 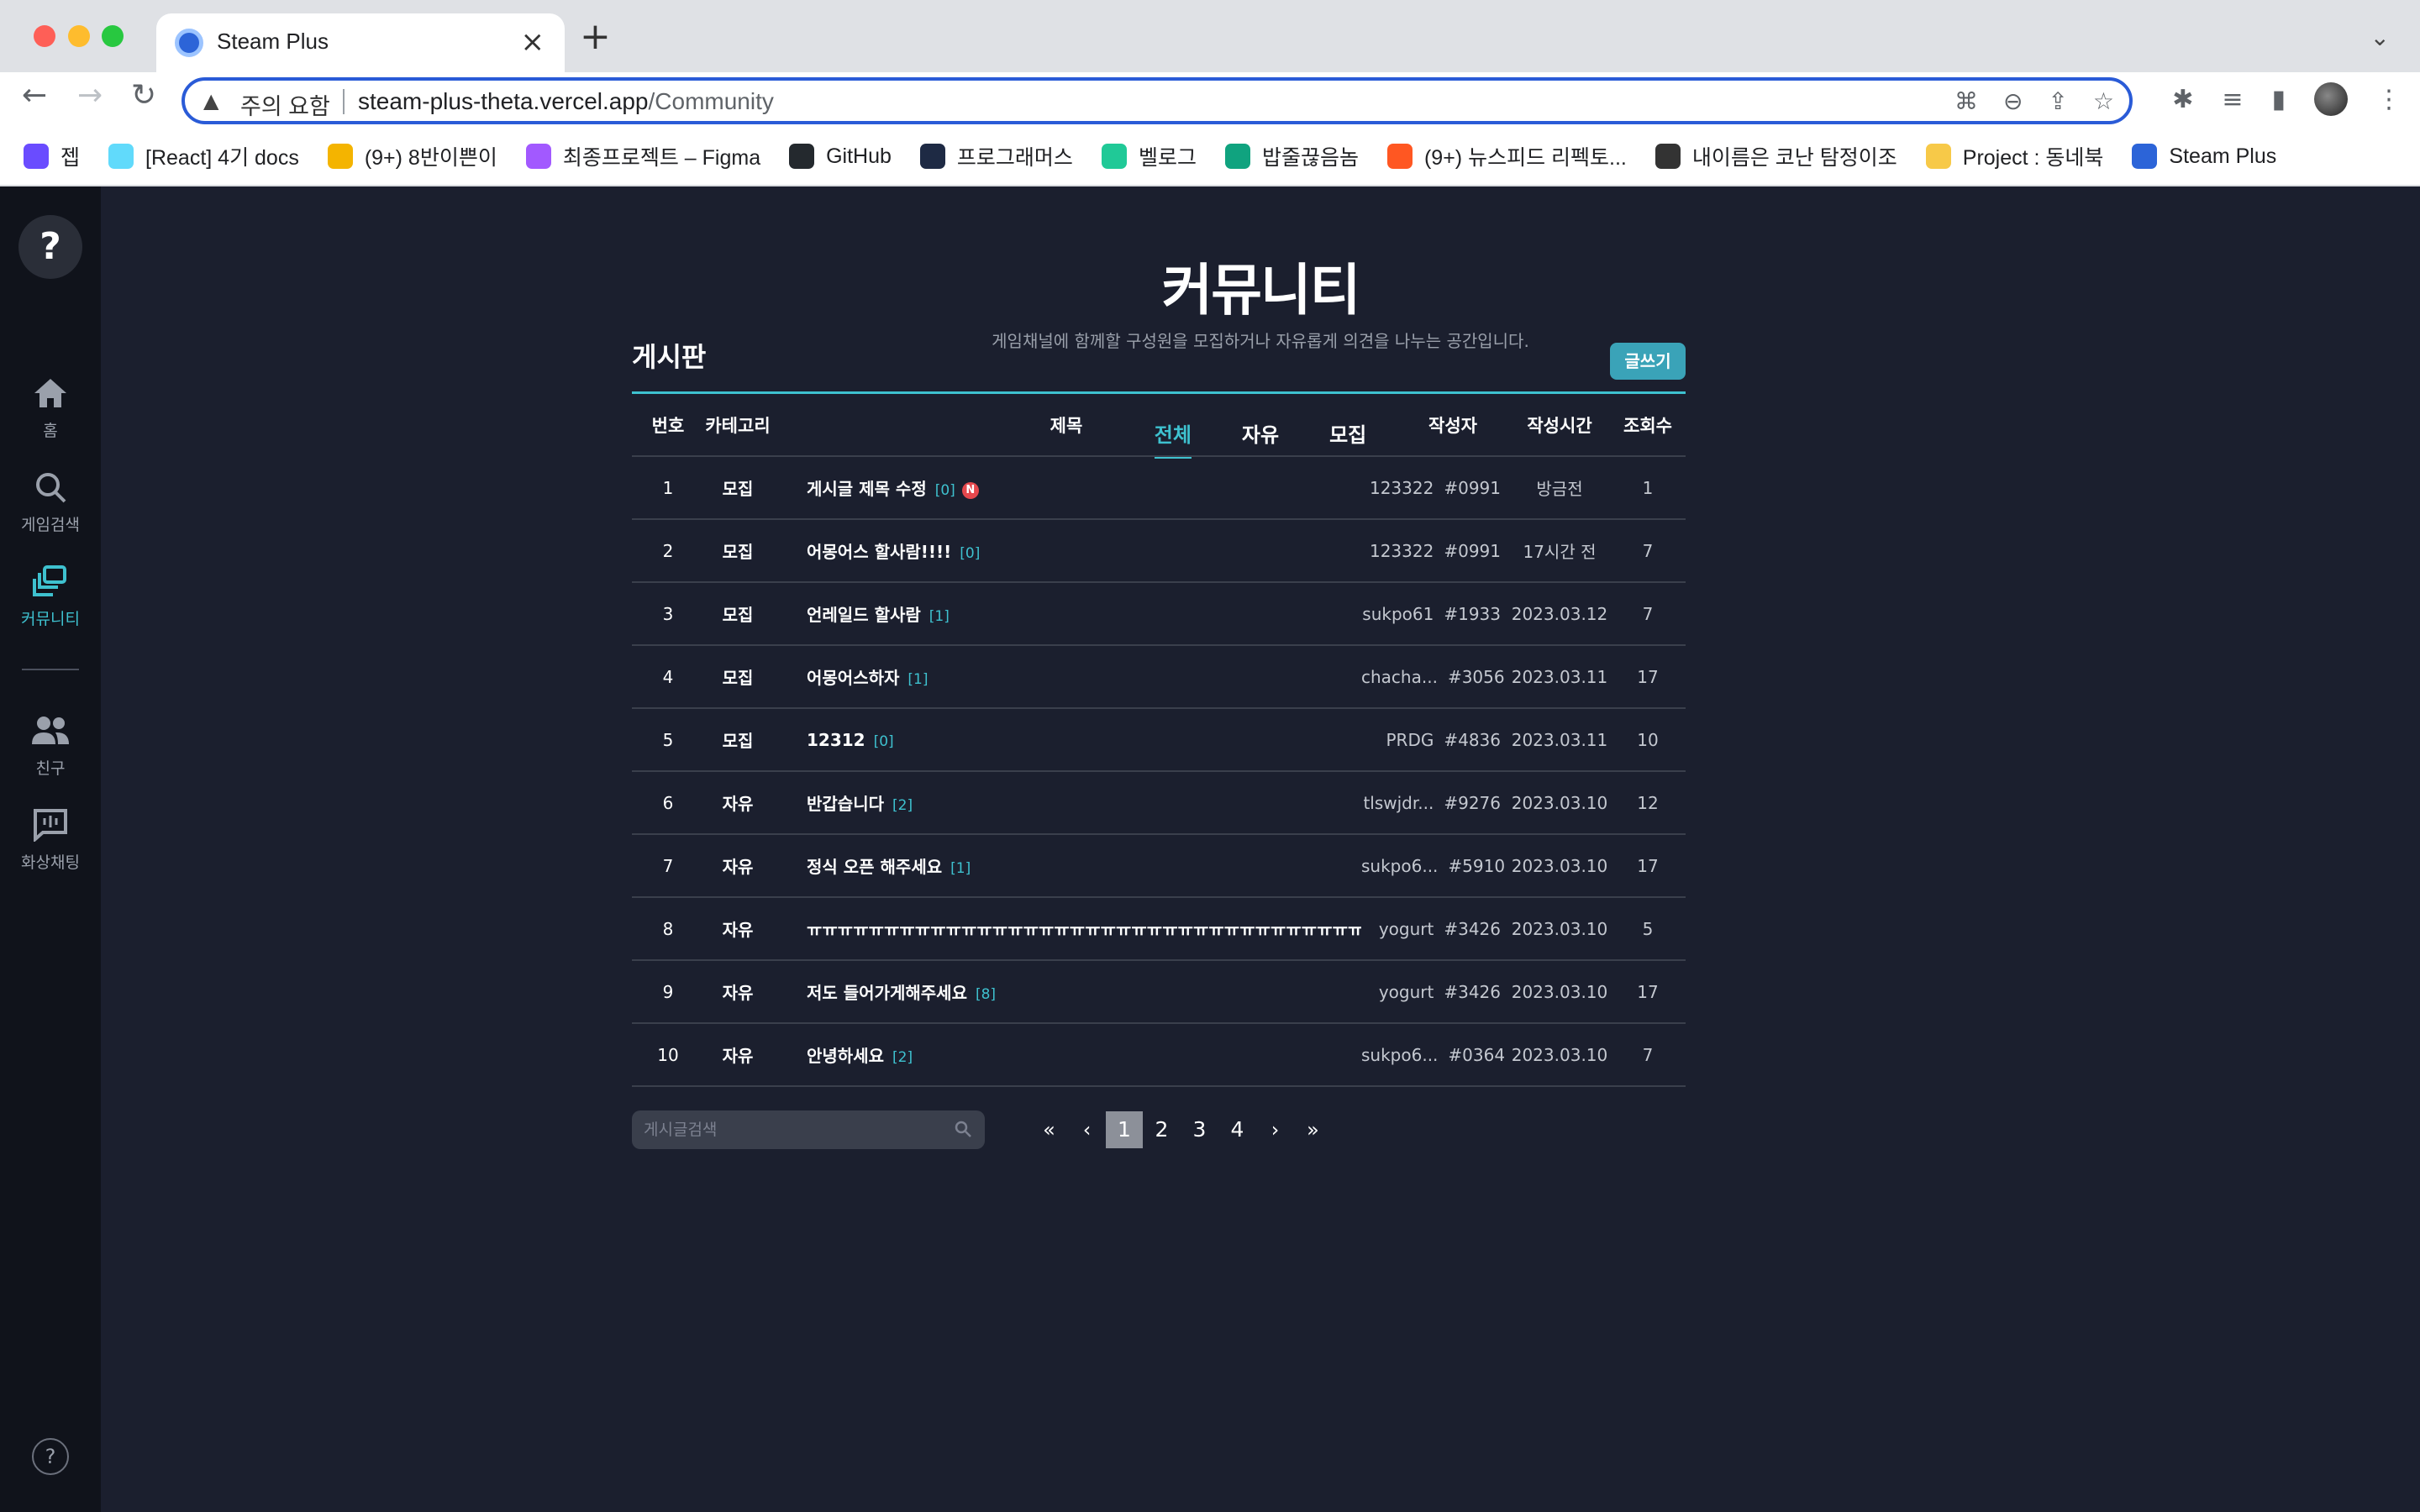 I want to click on post-search-input, so click(x=795, y=1129).